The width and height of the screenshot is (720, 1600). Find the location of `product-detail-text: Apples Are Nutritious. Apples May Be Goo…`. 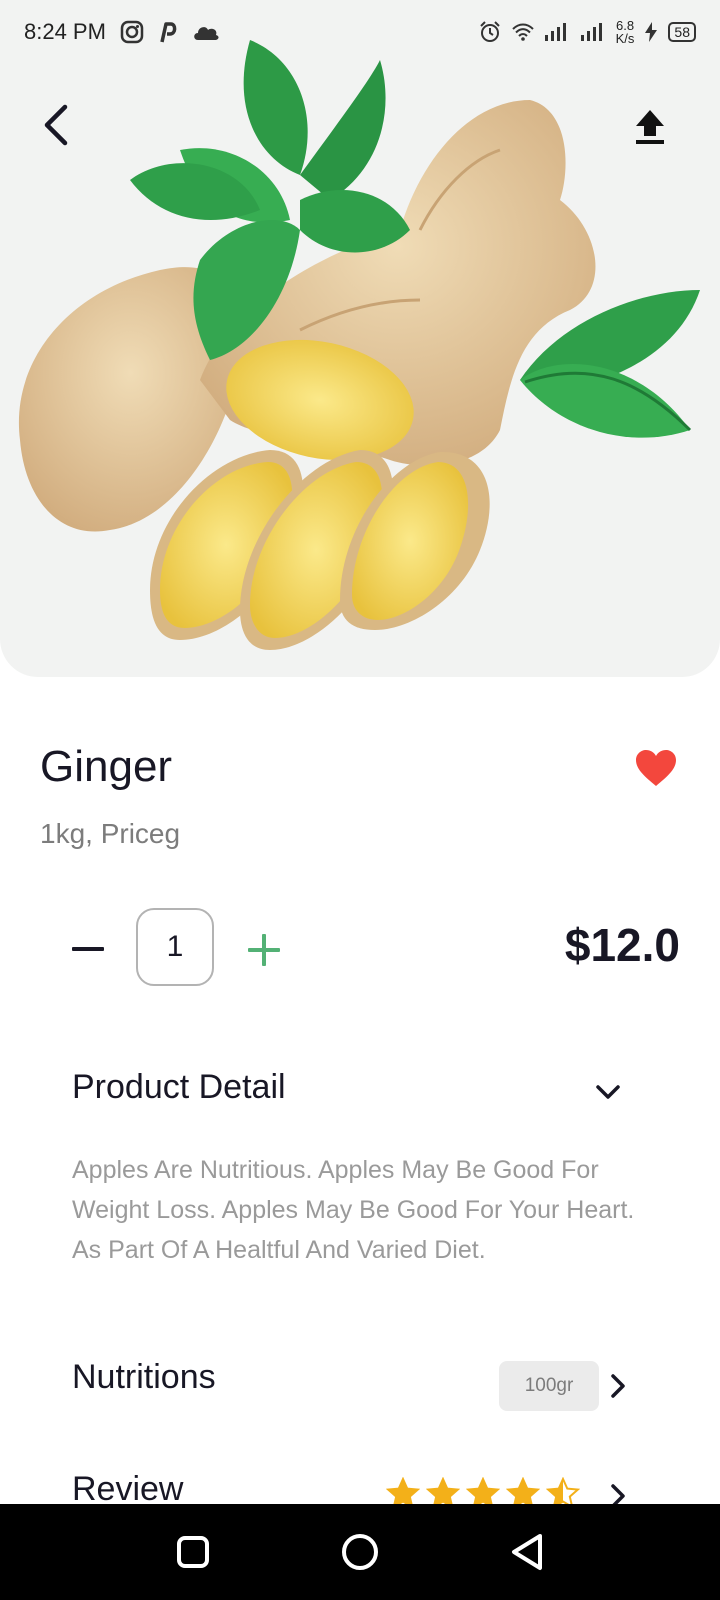

product-detail-text: Apples Are Nutritious. Apples May Be Goo… is located at coordinates (353, 1210).